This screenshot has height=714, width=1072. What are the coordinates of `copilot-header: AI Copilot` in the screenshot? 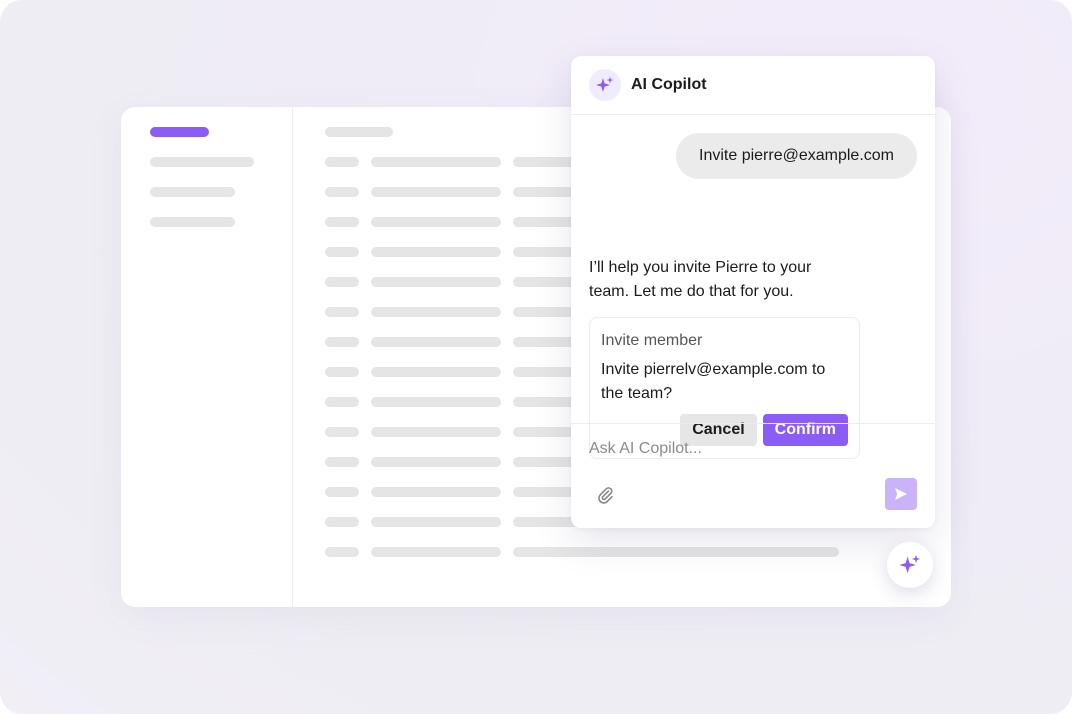 It's located at (753, 85).